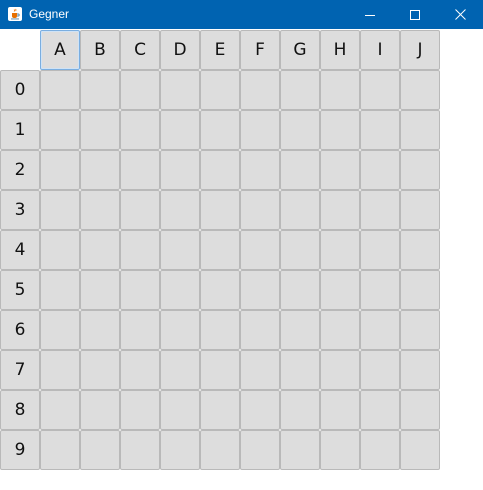 This screenshot has width=483, height=490. Describe the element at coordinates (20, 330) in the screenshot. I see `row-header-6: 6` at that location.